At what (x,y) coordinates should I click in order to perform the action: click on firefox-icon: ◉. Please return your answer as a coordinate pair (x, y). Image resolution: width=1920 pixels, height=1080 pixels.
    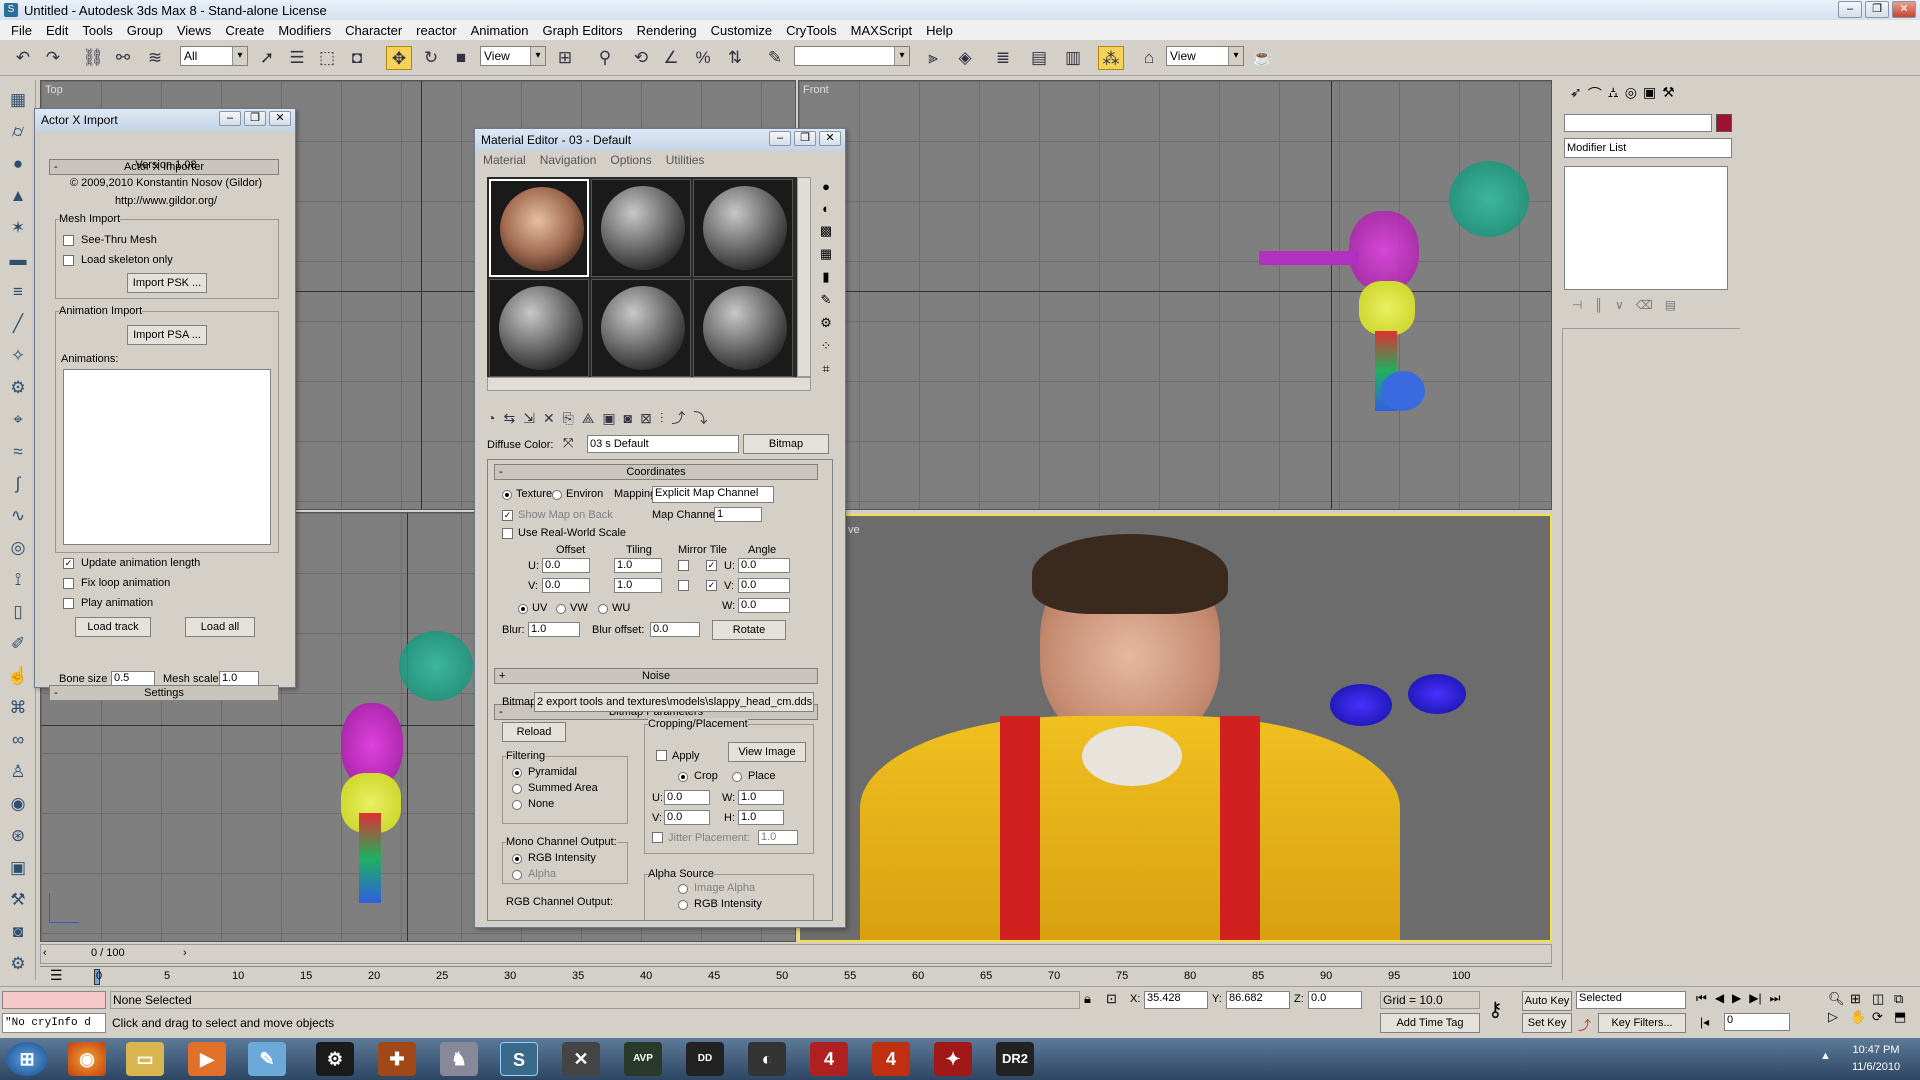
    Looking at the image, I should click on (87, 1059).